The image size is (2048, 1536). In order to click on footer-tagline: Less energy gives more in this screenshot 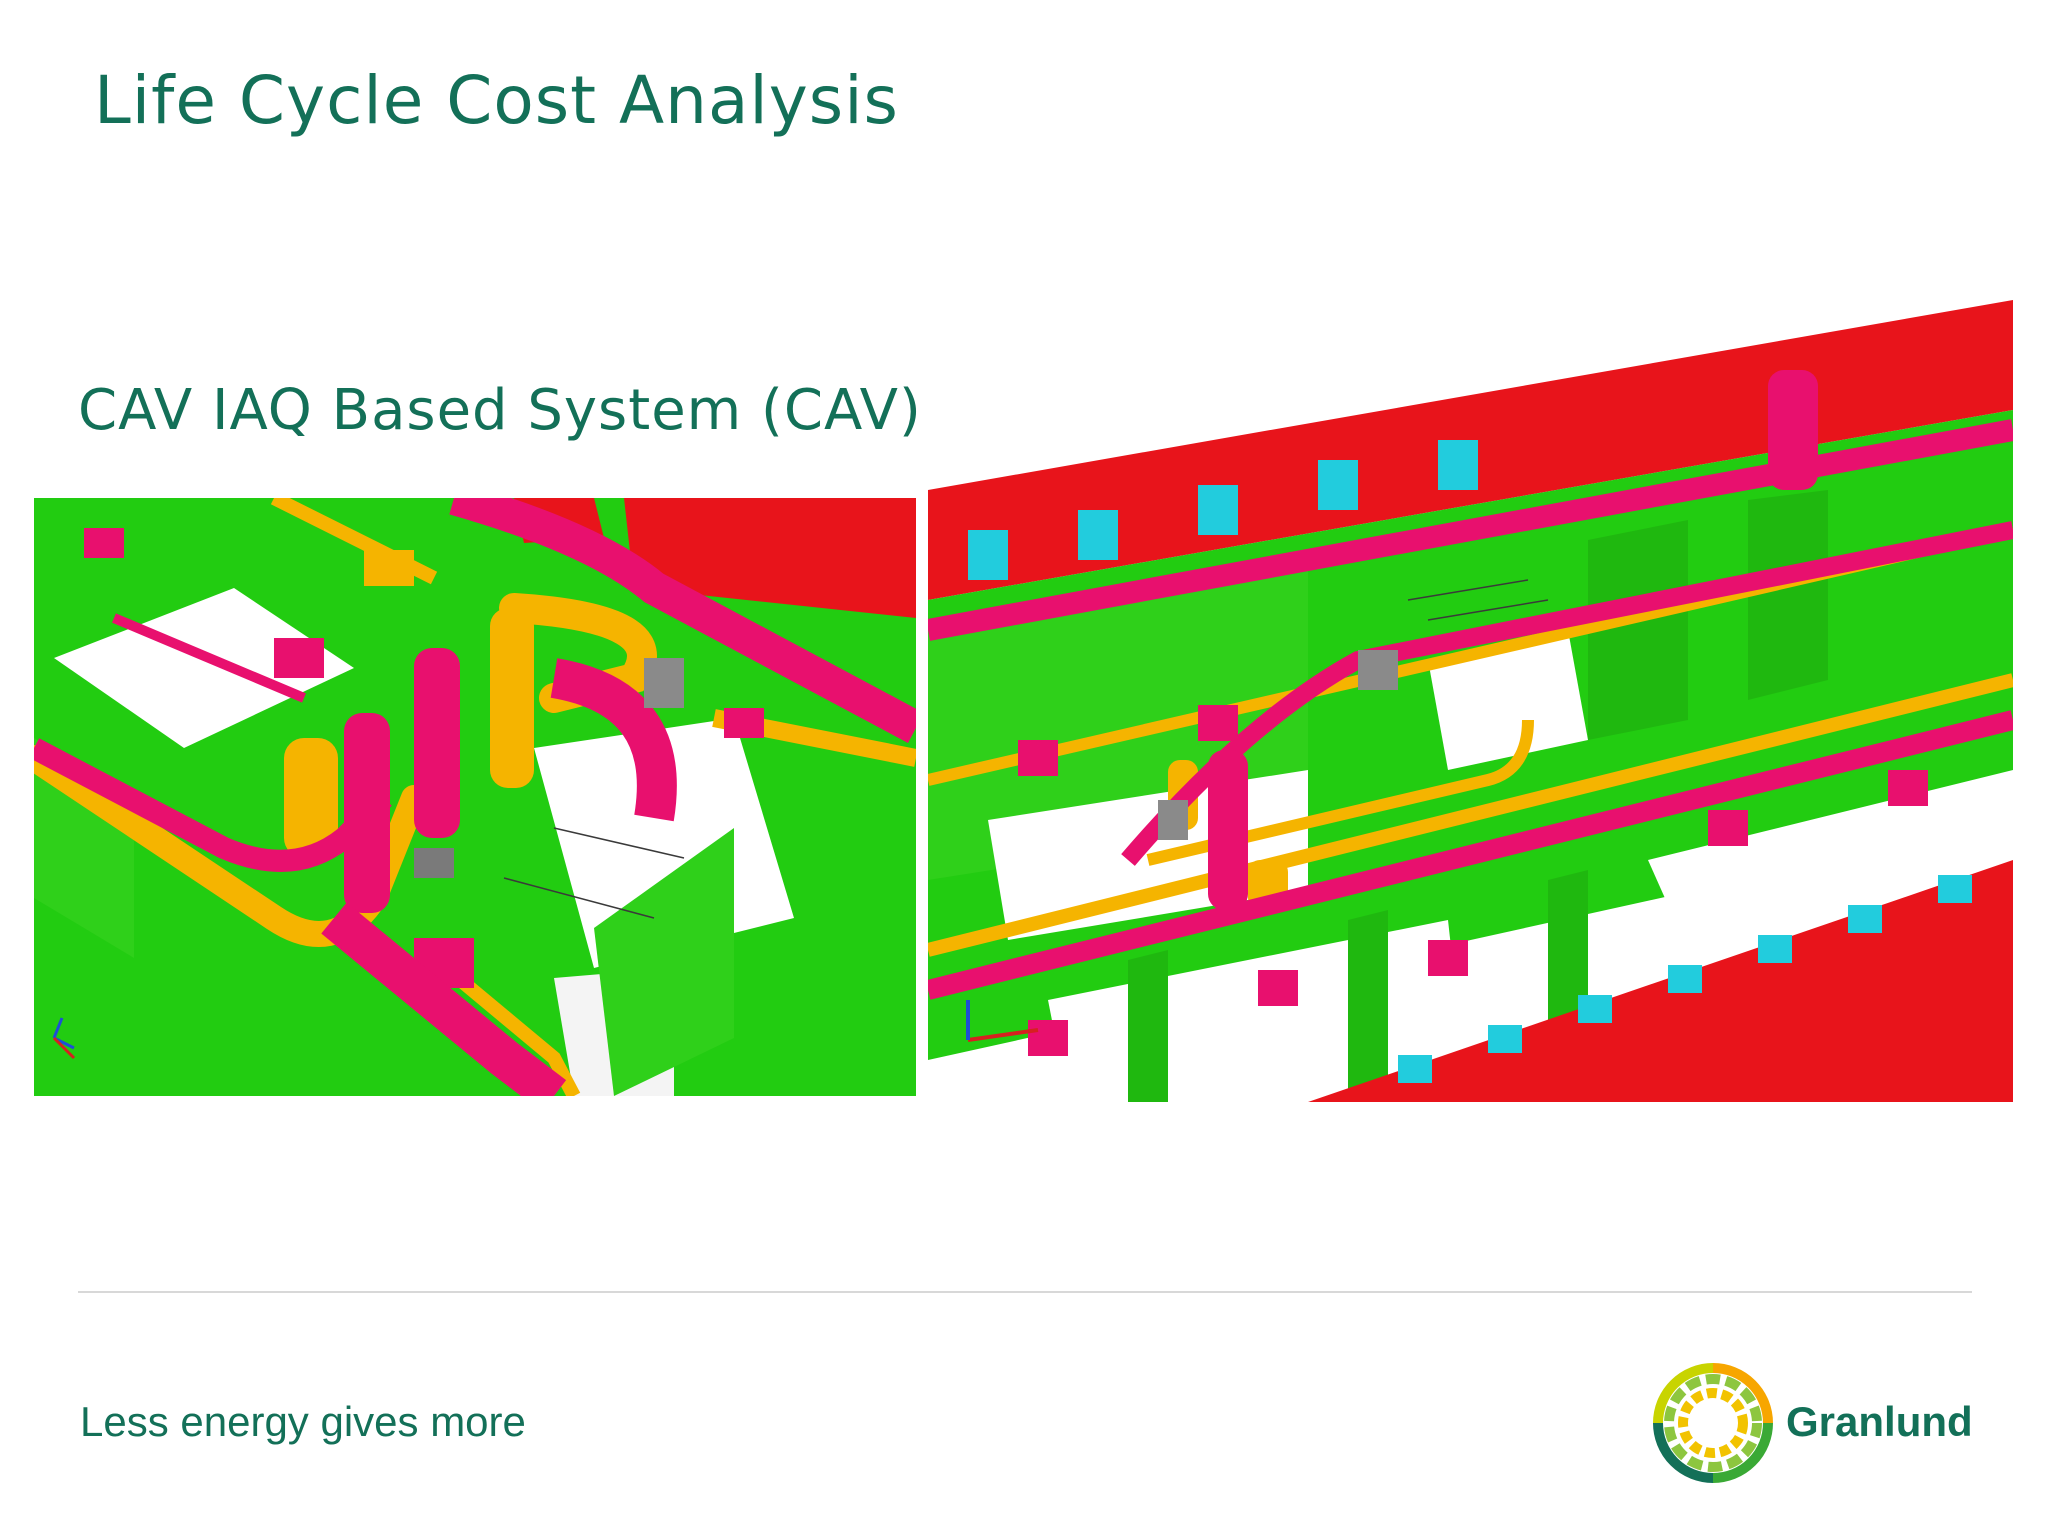, I will do `click(303, 1421)`.